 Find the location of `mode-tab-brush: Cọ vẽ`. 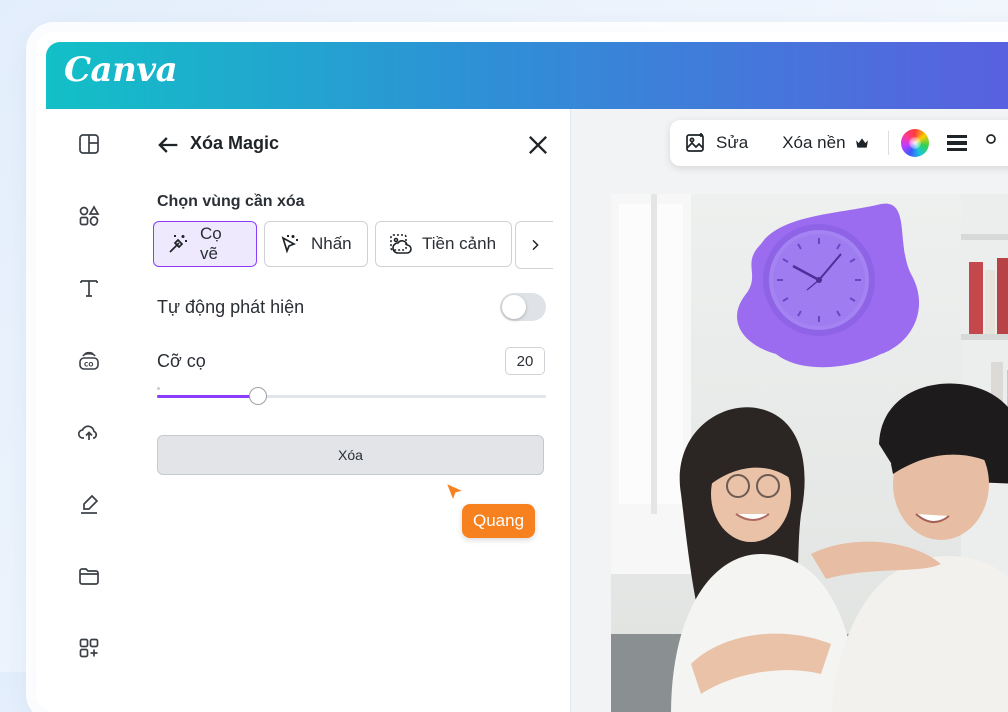

mode-tab-brush: Cọ vẽ is located at coordinates (205, 244).